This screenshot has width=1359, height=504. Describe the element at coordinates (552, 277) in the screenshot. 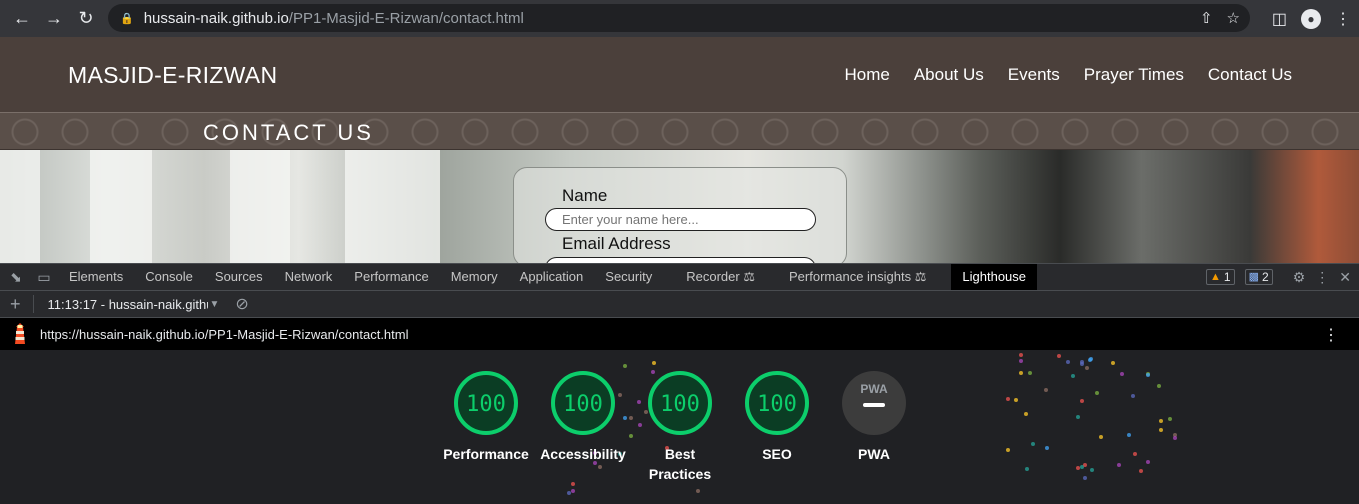

I see `tab-application: Application` at that location.